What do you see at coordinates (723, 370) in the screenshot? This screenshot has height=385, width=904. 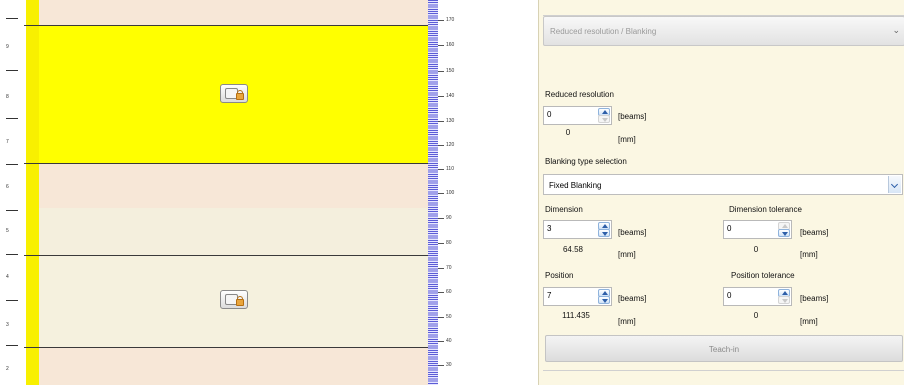 I see `panel-divider` at bounding box center [723, 370].